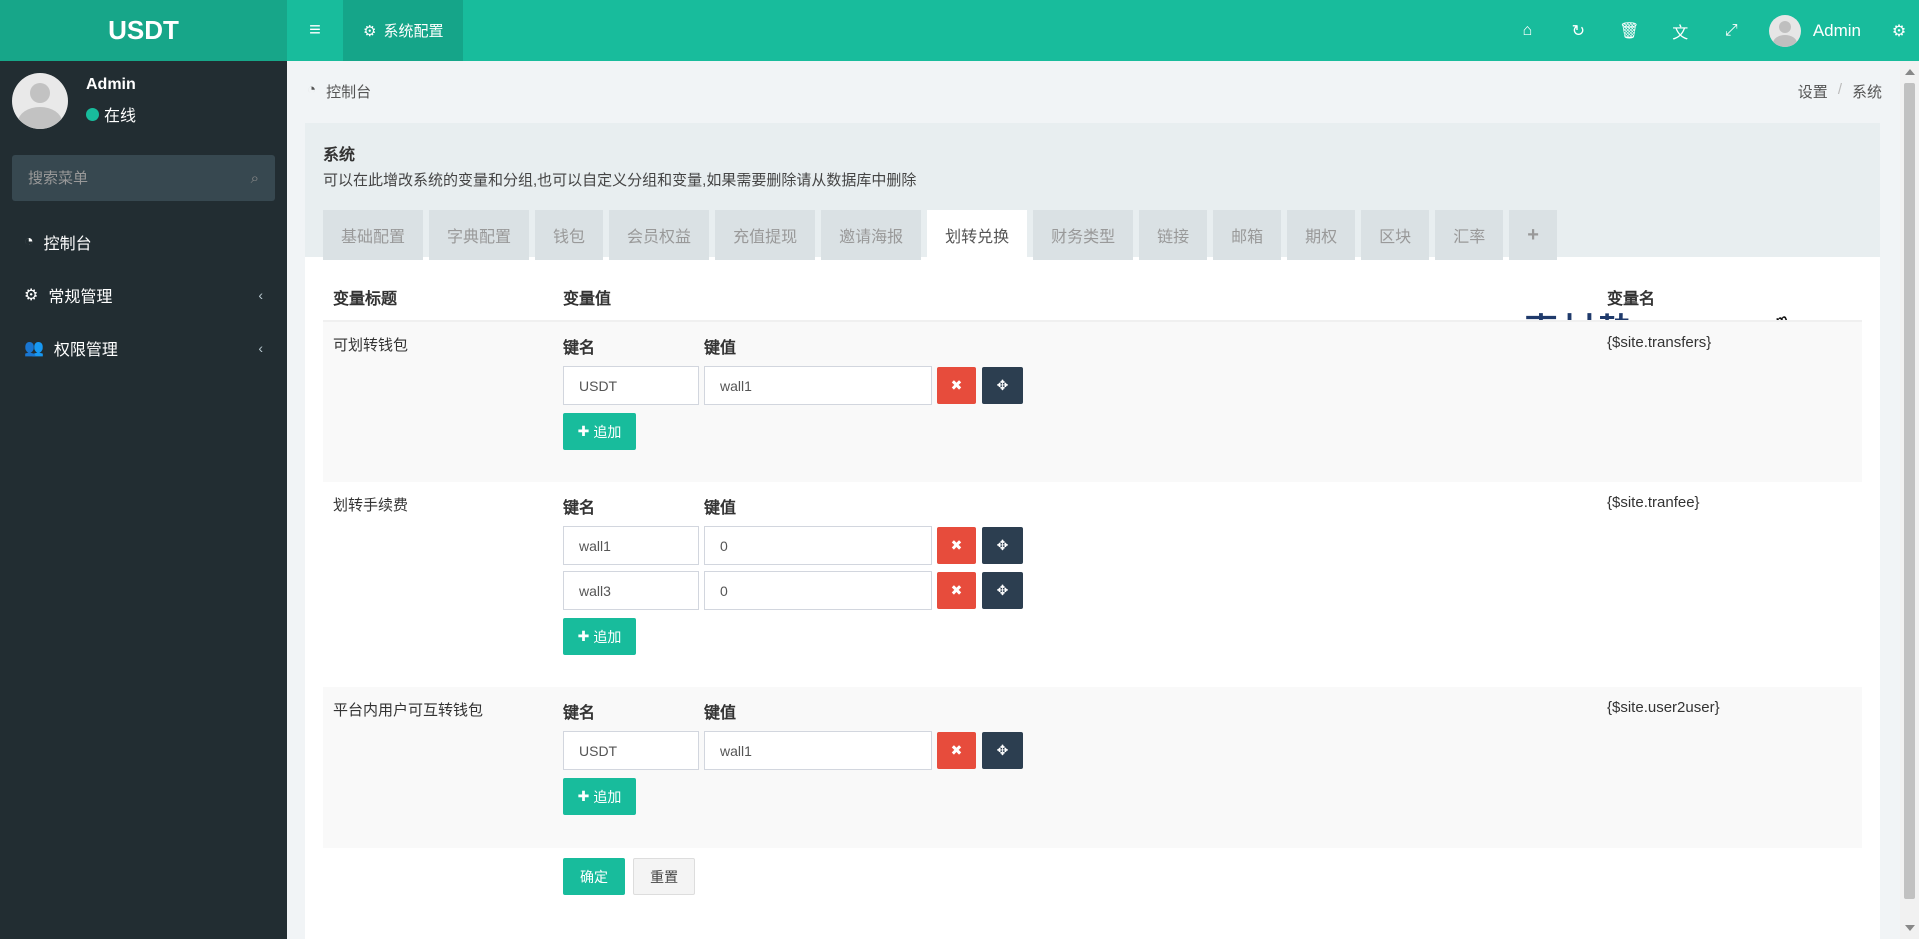  I want to click on home-icon: ⌂, so click(1527, 30).